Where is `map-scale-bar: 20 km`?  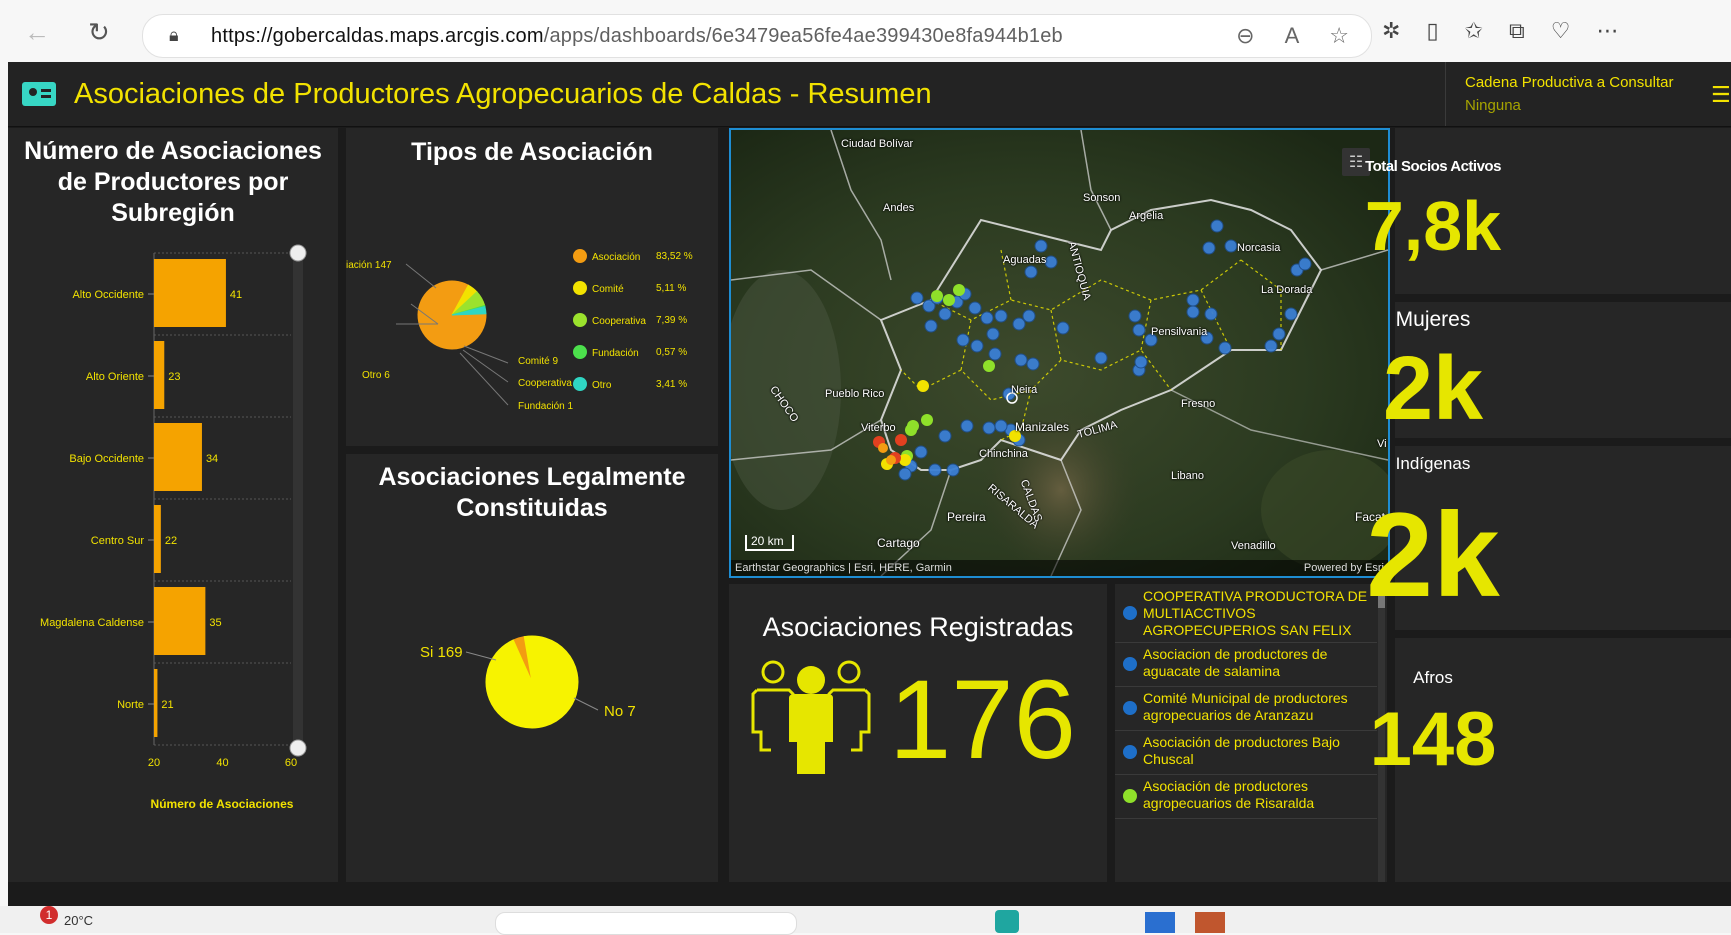 map-scale-bar: 20 km is located at coordinates (769, 543).